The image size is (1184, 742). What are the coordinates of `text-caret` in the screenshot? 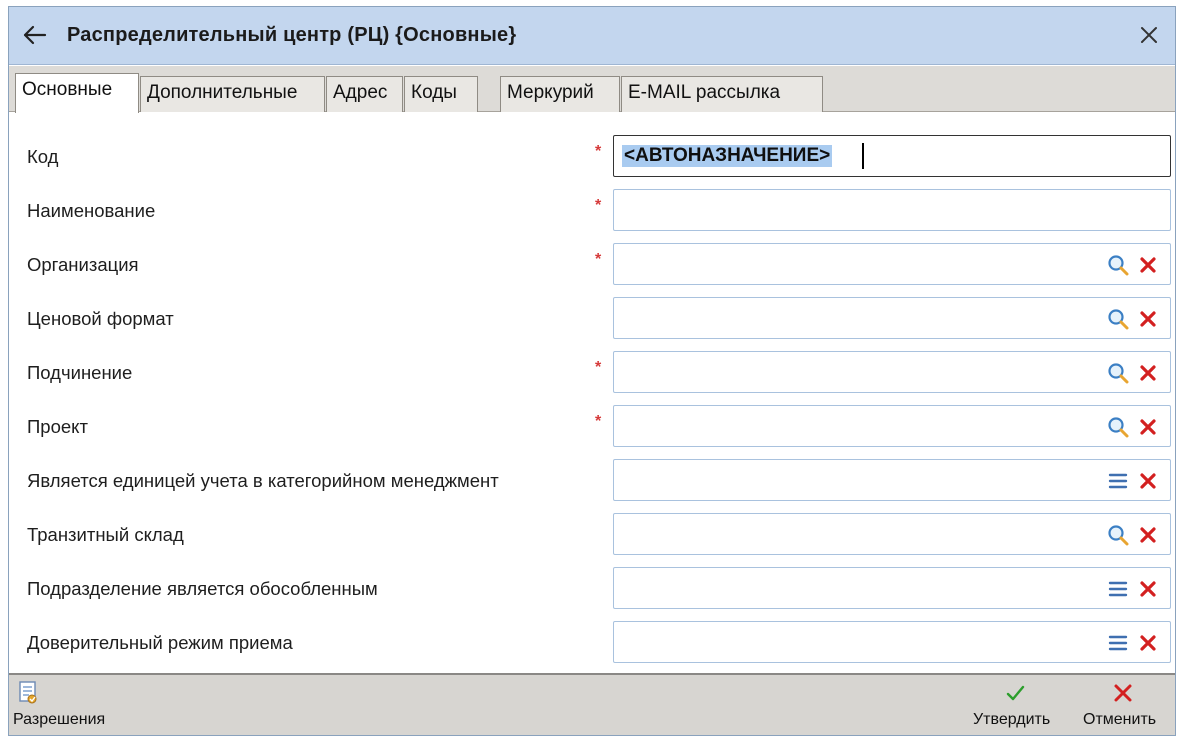 It's located at (863, 156).